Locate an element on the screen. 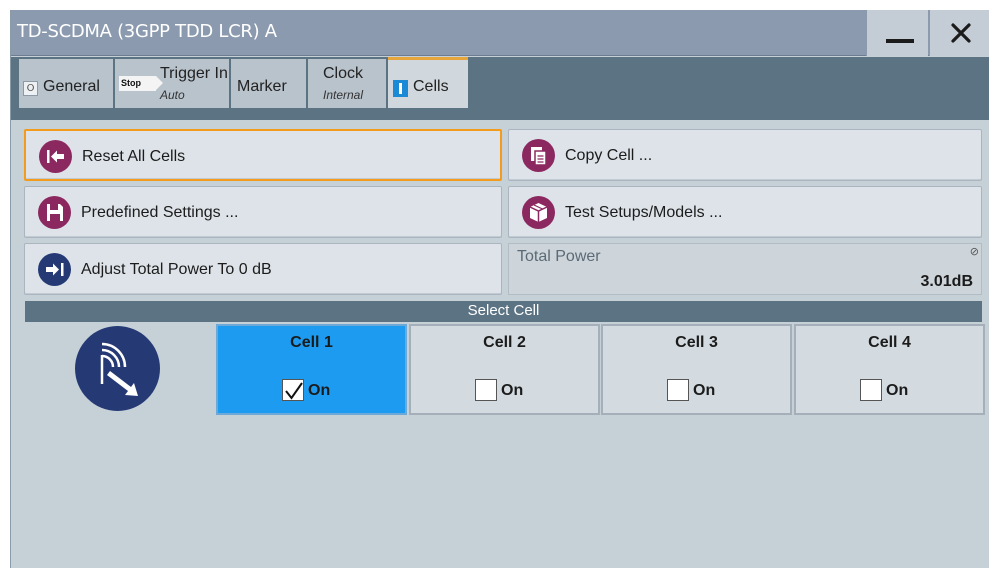 Image resolution: width=989 pixels, height=568 pixels. cell-2-label: Cell 2 is located at coordinates (504, 342).